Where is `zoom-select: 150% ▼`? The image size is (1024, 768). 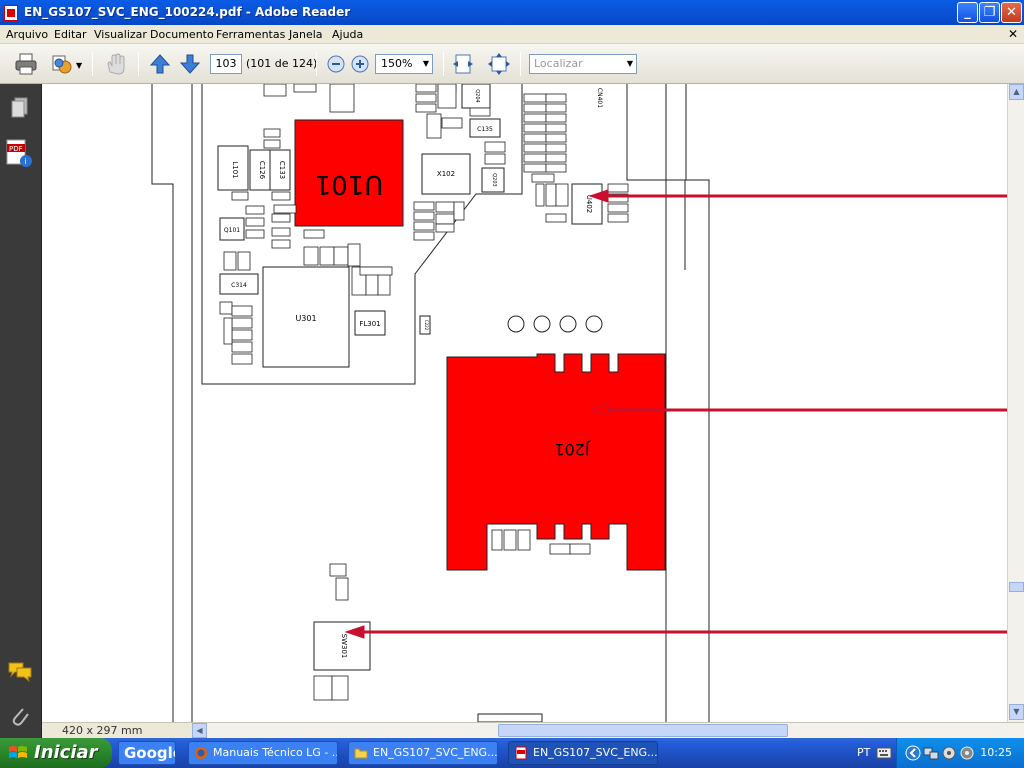
zoom-select: 150% ▼ is located at coordinates (404, 64).